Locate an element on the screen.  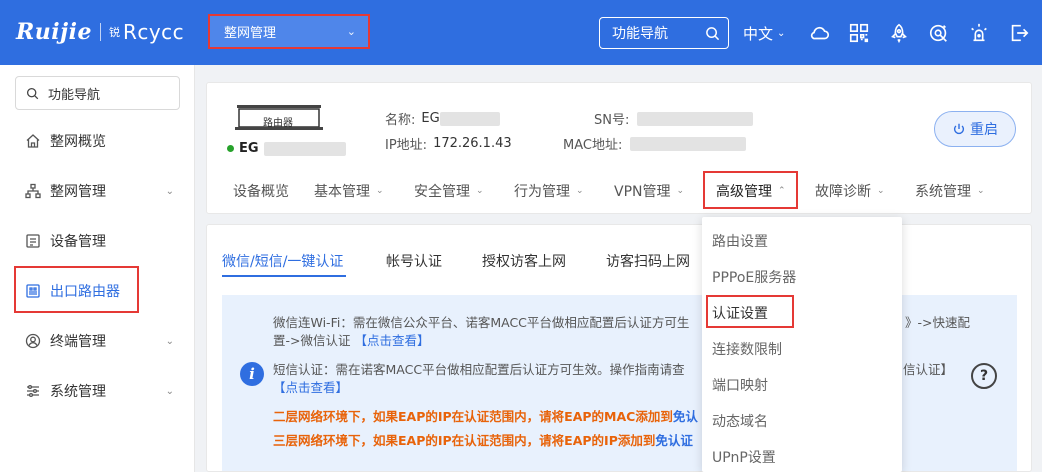
warning-text: 三层网络环境下，如果EAP的IP在认证范围内，请将EAP的IP添加到 is located at coordinates (464, 440).